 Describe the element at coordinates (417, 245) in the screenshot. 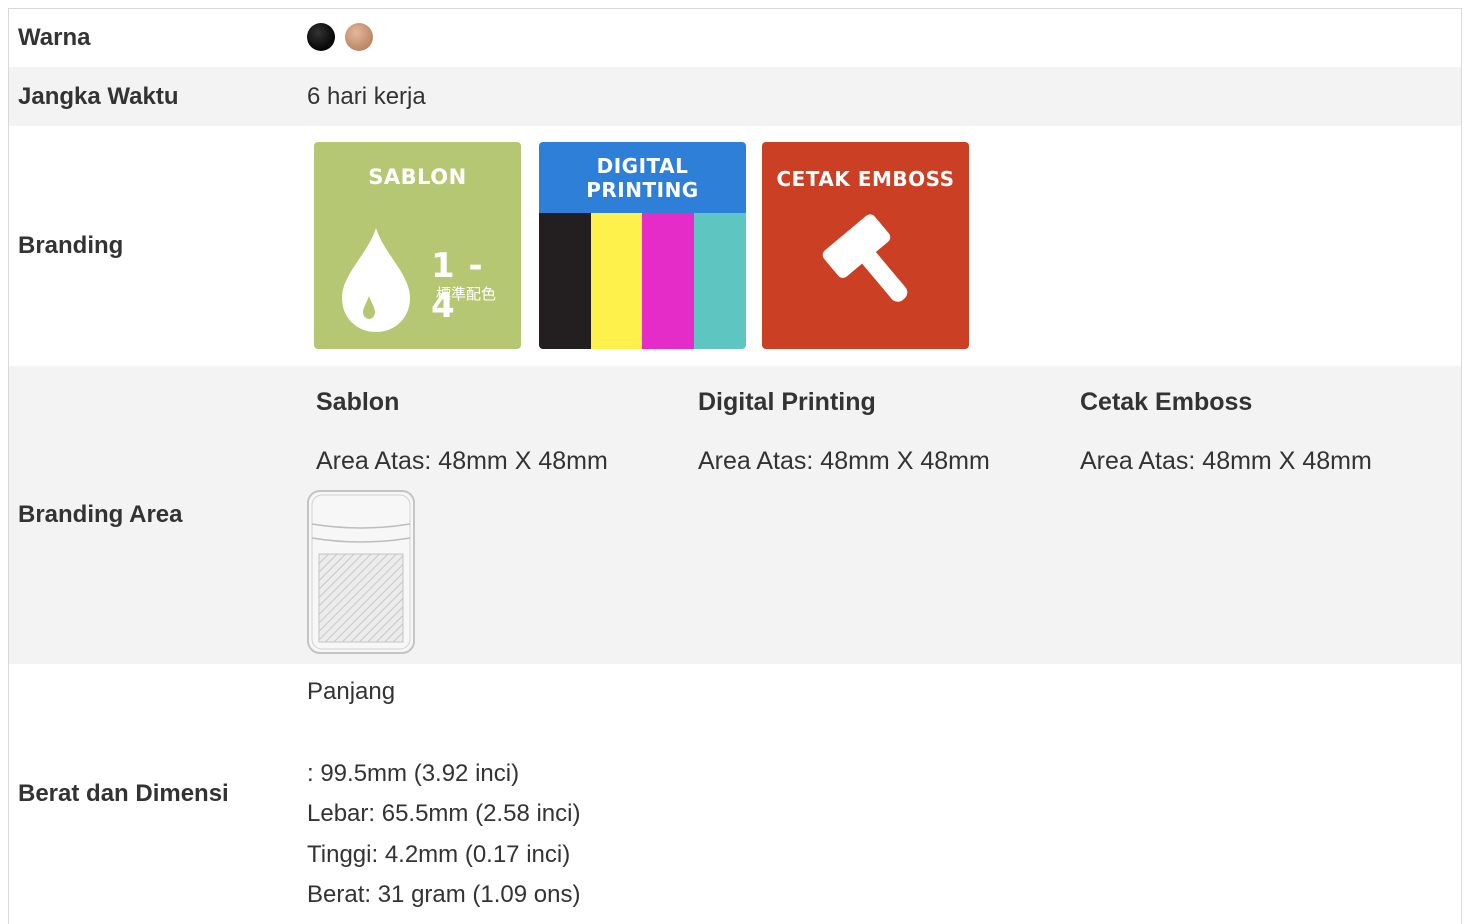

I see `tile-sablon: SABLON 1 - 4 標準配色` at that location.